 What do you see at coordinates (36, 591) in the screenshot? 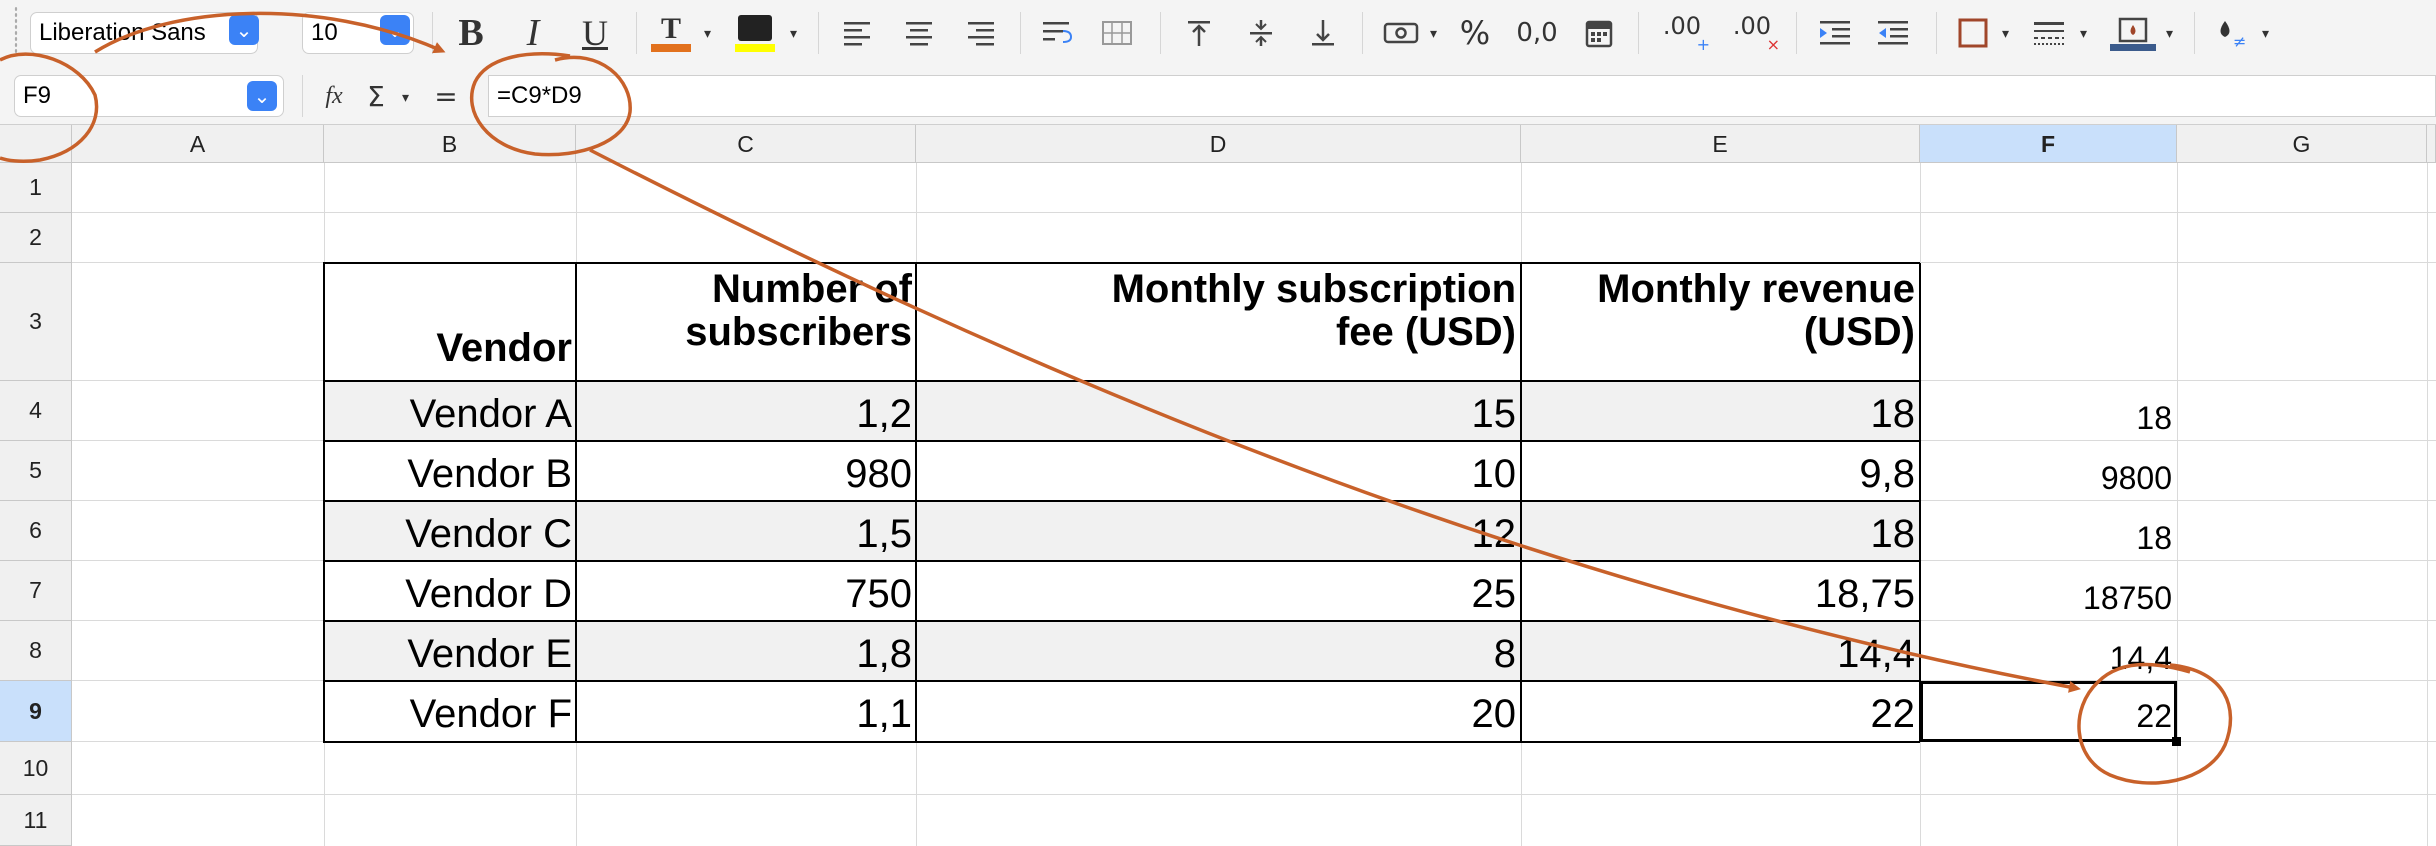
I see `row-header-7: 7` at bounding box center [36, 591].